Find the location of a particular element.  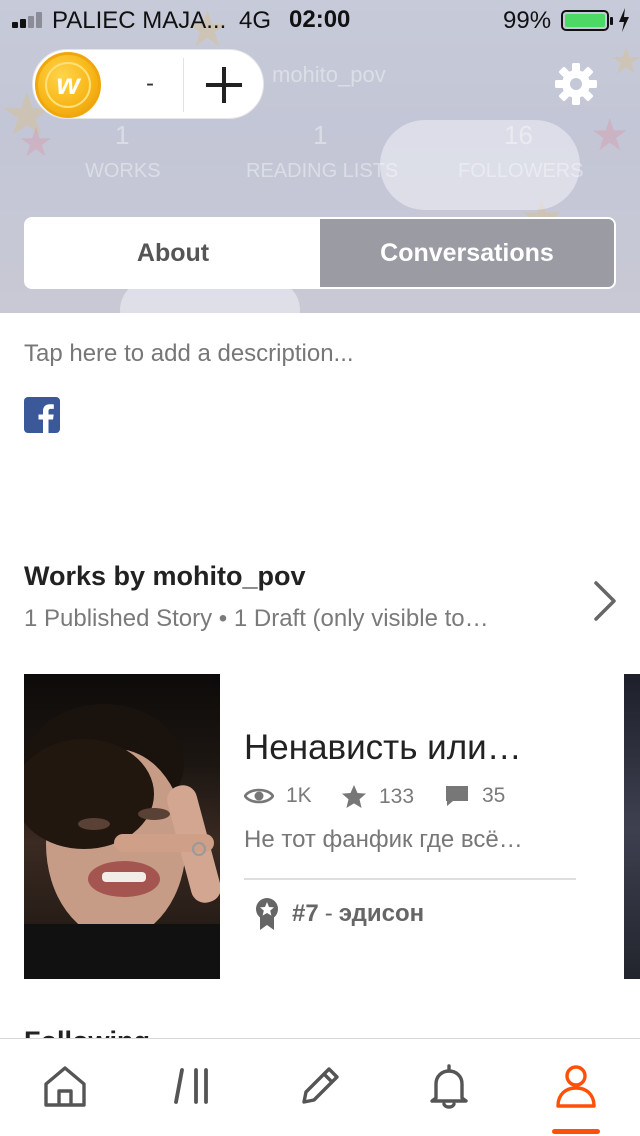

battery-icon is located at coordinates (587, 20).